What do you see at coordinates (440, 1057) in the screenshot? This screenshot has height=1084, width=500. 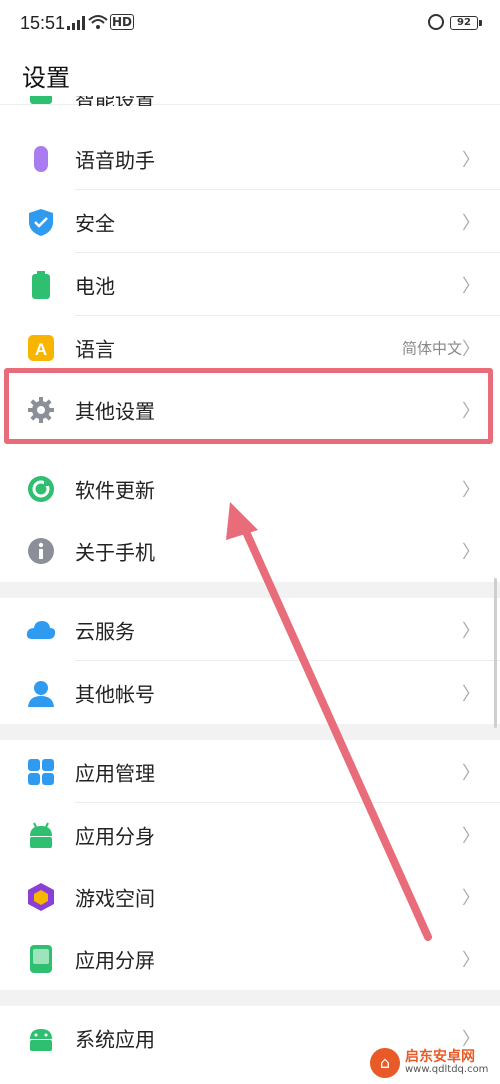 I see `watermark-name: 启东安卓网` at bounding box center [440, 1057].